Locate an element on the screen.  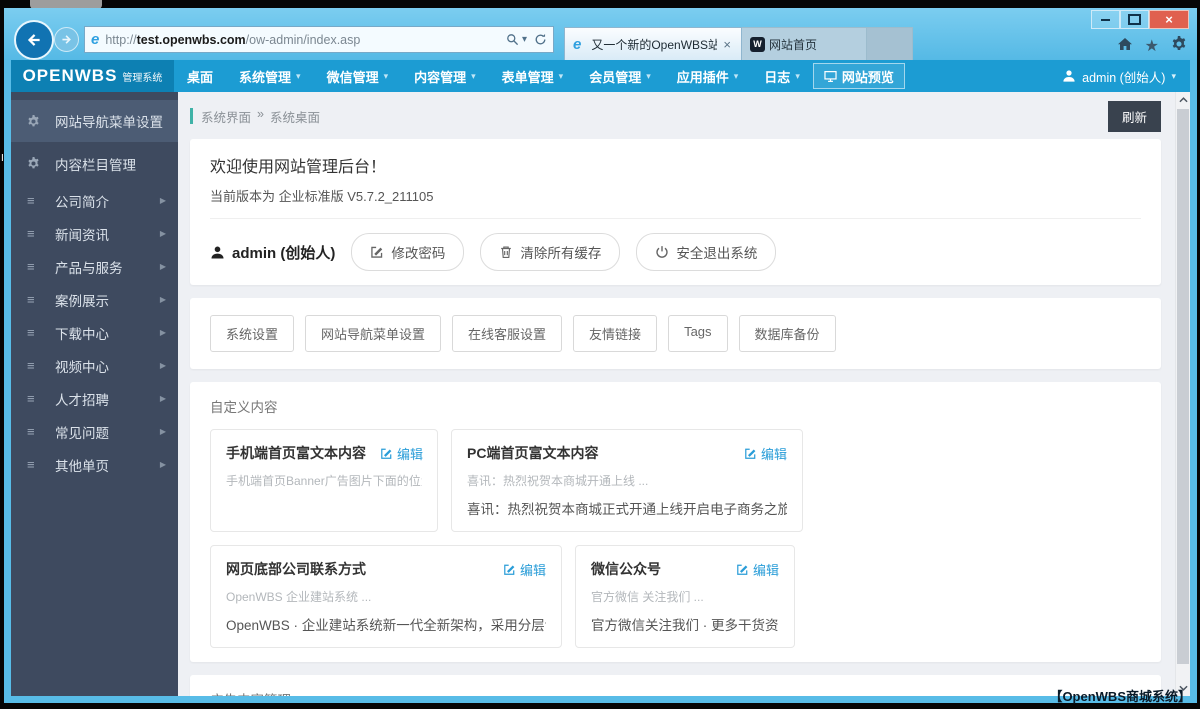
refresh-button: 刷新 is located at coordinates (1134, 116).